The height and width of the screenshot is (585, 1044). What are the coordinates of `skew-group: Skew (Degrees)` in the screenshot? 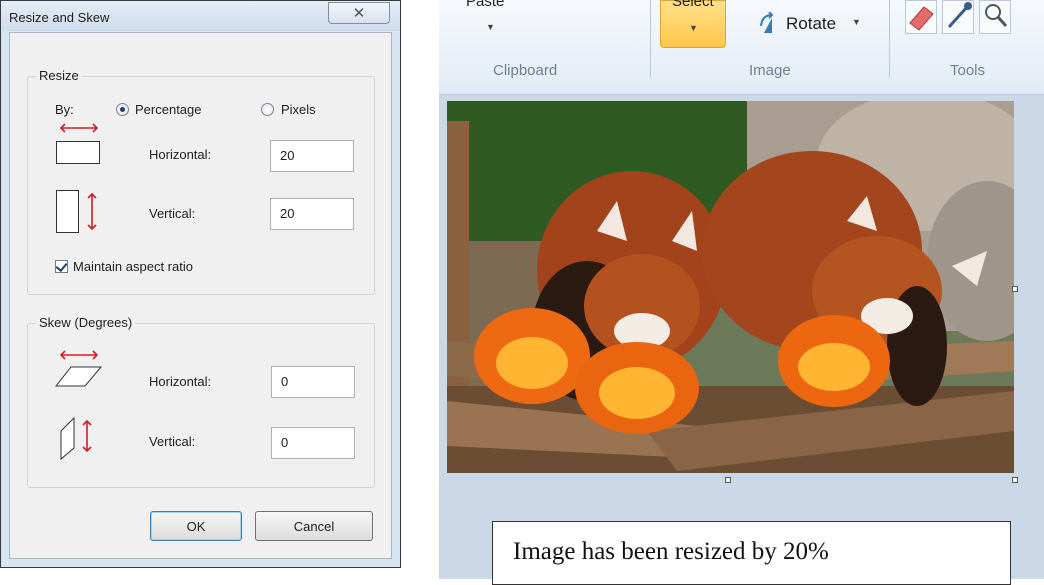 It's located at (201, 401).